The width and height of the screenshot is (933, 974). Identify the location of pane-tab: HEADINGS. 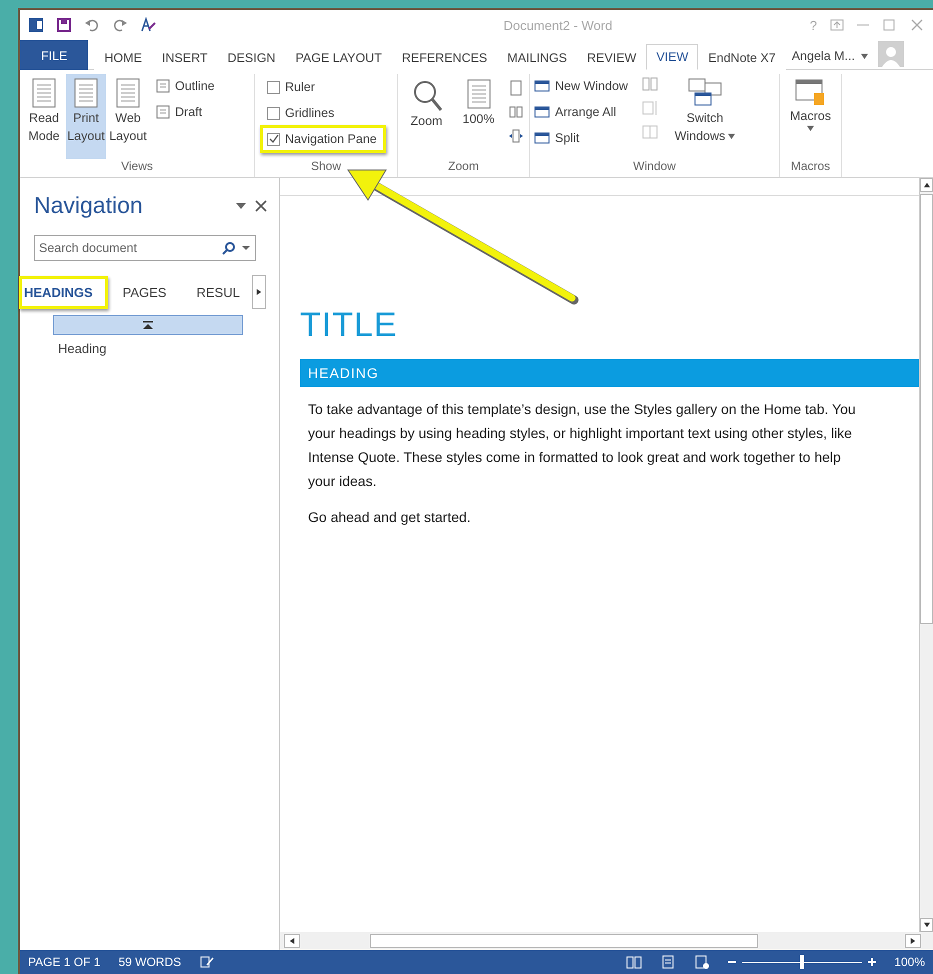
(63, 292).